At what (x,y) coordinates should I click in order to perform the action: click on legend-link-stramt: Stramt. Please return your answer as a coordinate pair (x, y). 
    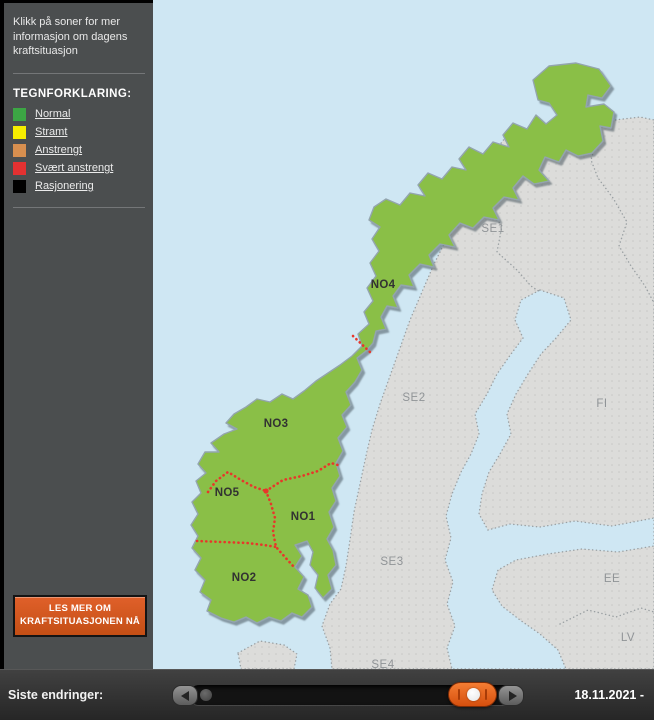
    Looking at the image, I should click on (51, 132).